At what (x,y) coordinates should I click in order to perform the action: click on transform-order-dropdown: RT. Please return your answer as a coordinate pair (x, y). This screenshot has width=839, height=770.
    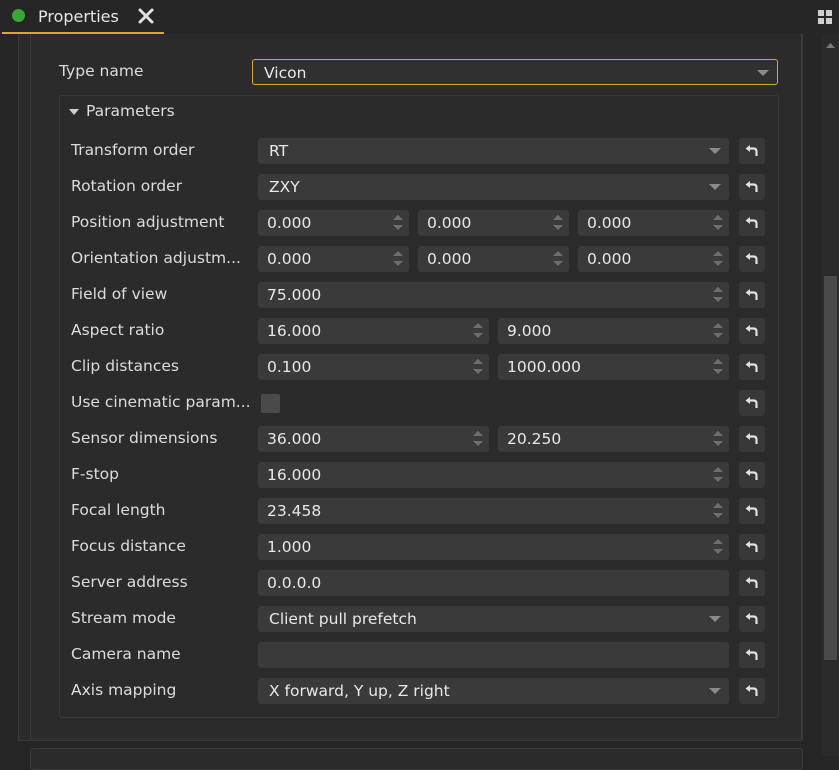
    Looking at the image, I should click on (493, 151).